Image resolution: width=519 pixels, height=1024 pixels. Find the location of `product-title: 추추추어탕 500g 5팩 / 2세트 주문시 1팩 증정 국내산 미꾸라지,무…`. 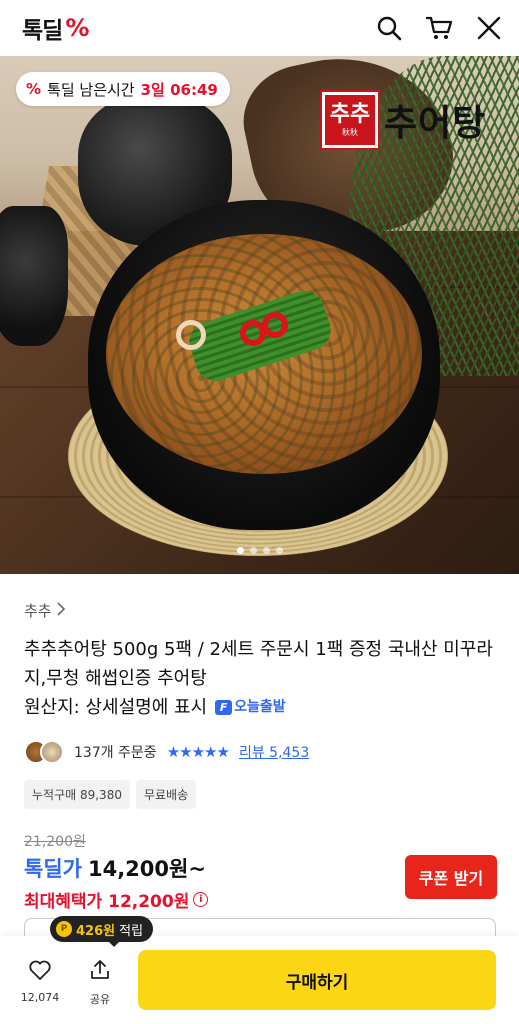

product-title: 추추추어탕 500g 5팩 / 2세트 주문시 1팩 증정 국내산 미꾸라지,무… is located at coordinates (258, 664).